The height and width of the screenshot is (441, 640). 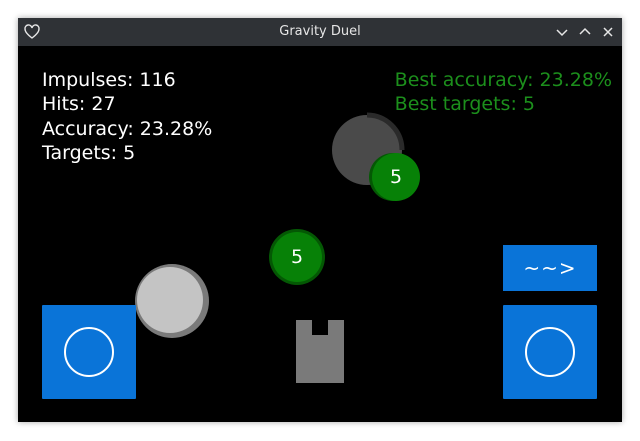 I want to click on launch-button: ~~>, so click(x=550, y=268).